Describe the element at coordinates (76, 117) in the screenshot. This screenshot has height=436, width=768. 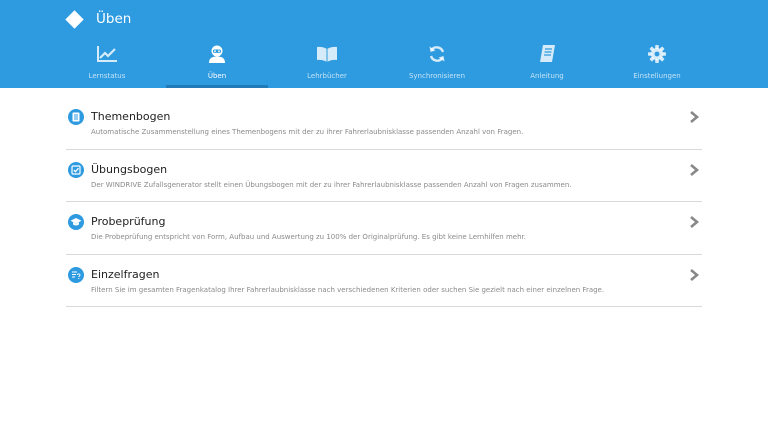
I see `document-list-icon` at that location.